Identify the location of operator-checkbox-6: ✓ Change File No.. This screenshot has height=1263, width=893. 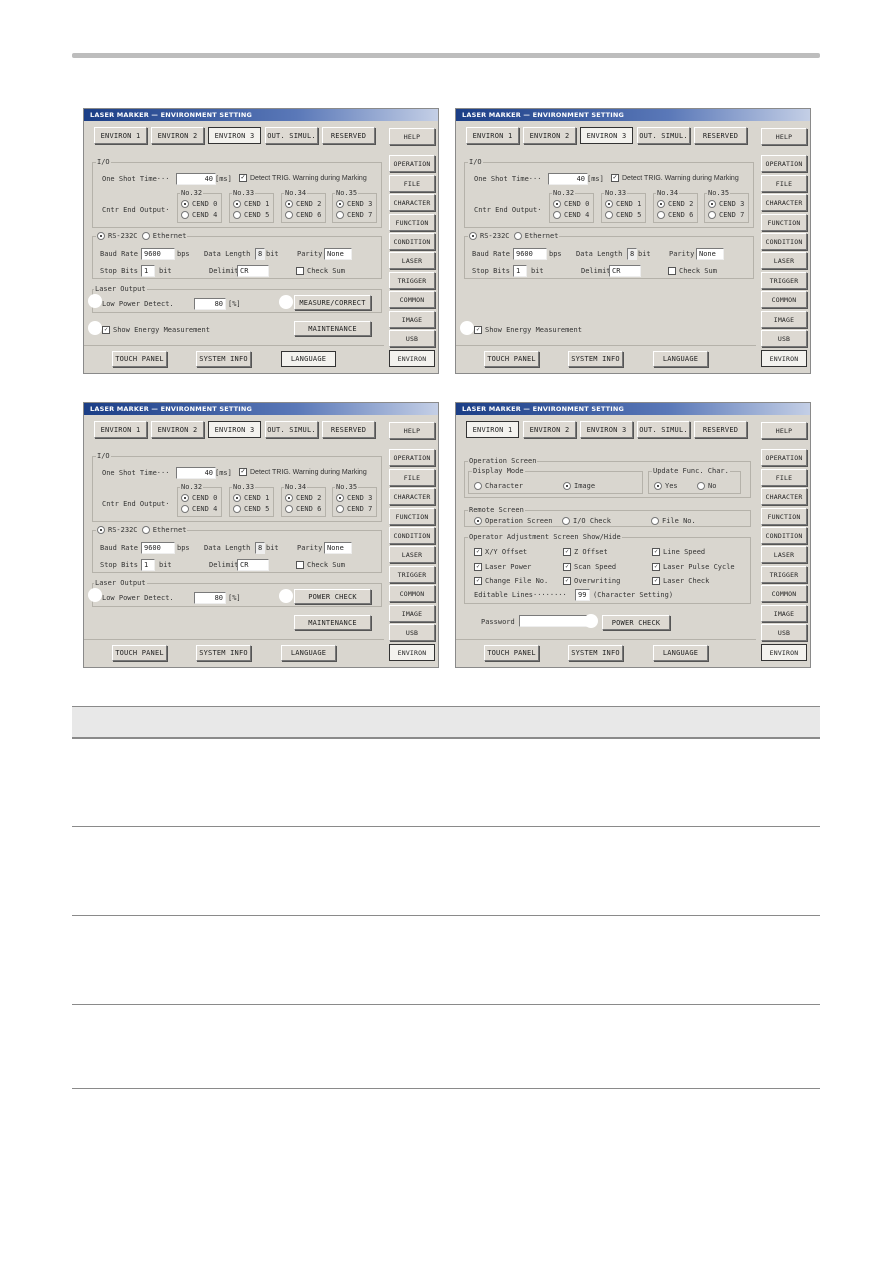
(511, 581).